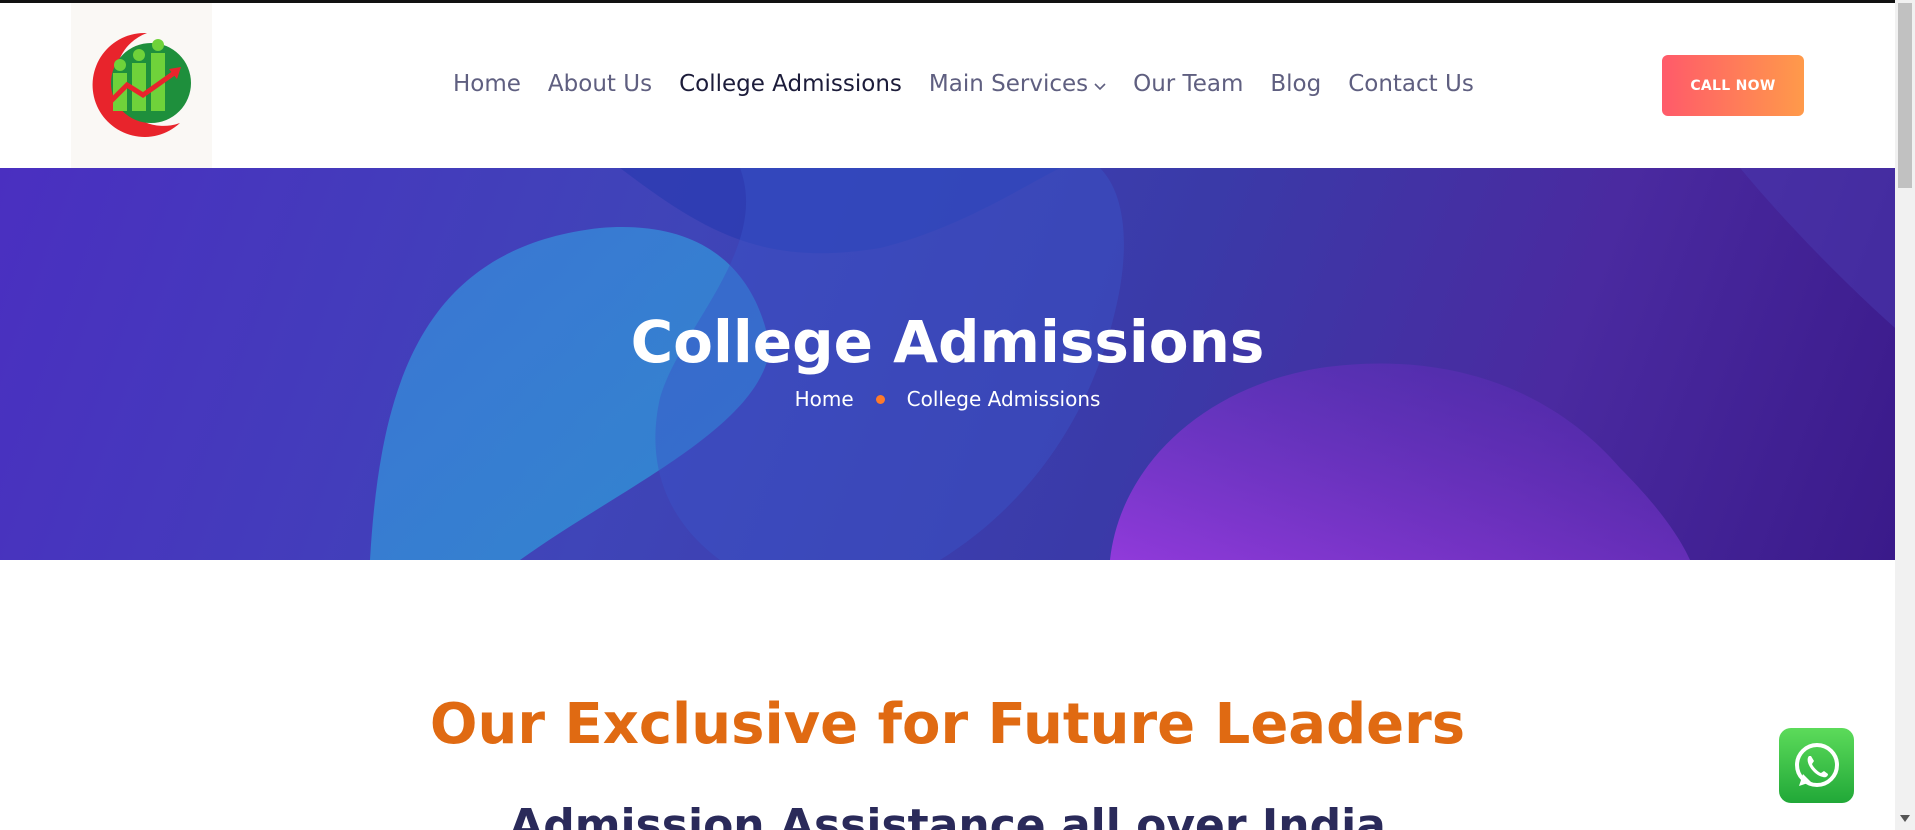 This screenshot has width=1915, height=830. What do you see at coordinates (1733, 85) in the screenshot?
I see `call-now-button: CALL NOW` at bounding box center [1733, 85].